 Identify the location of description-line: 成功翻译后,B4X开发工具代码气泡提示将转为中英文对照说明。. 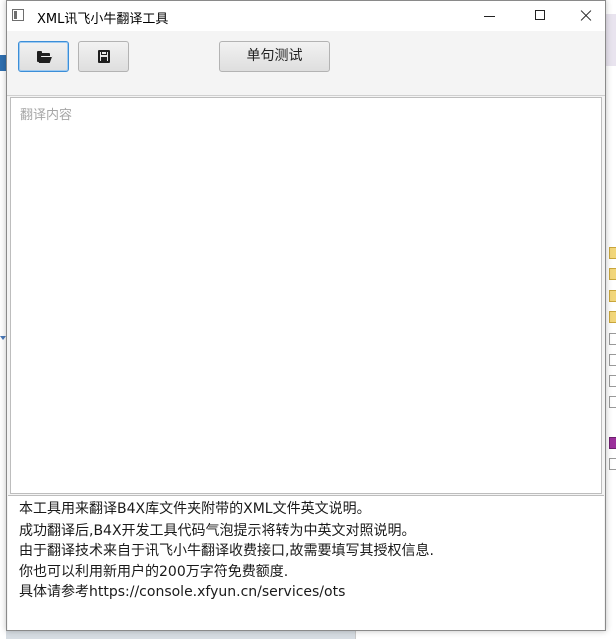
(217, 531).